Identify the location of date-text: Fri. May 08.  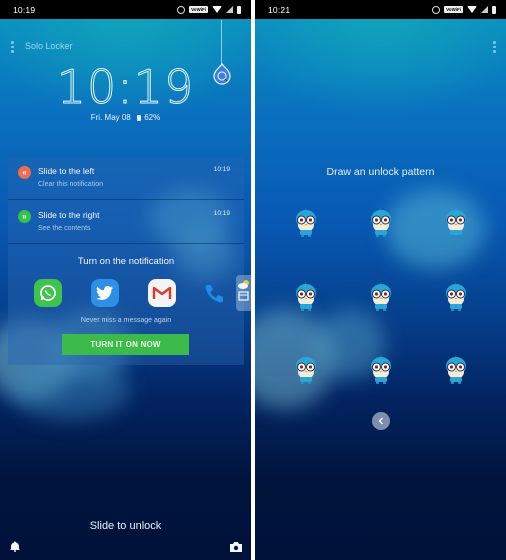
(110, 117).